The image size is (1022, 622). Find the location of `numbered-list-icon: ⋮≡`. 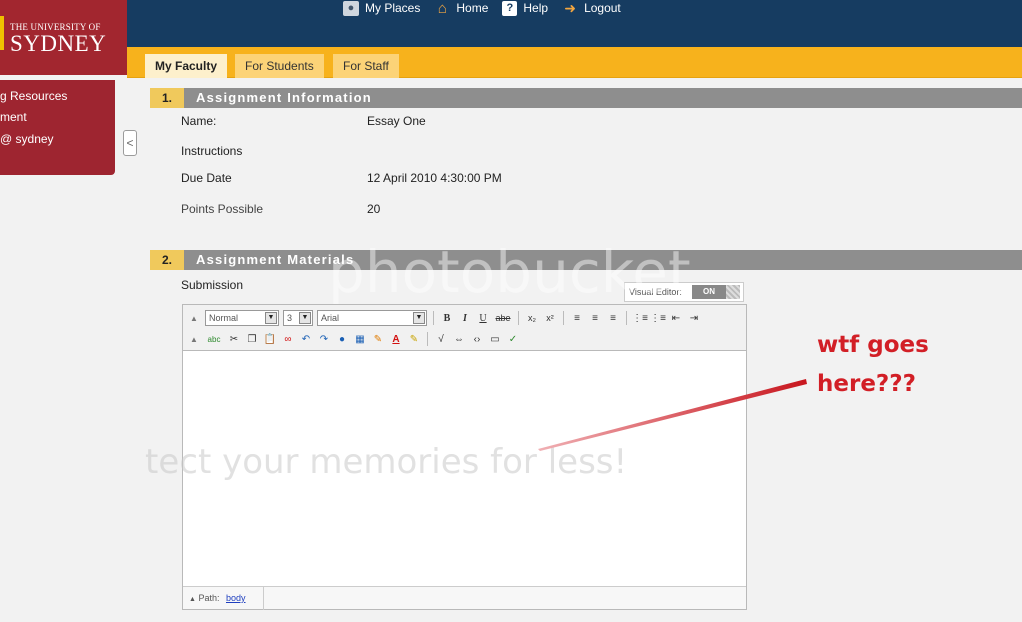

numbered-list-icon: ⋮≡ is located at coordinates (640, 318).